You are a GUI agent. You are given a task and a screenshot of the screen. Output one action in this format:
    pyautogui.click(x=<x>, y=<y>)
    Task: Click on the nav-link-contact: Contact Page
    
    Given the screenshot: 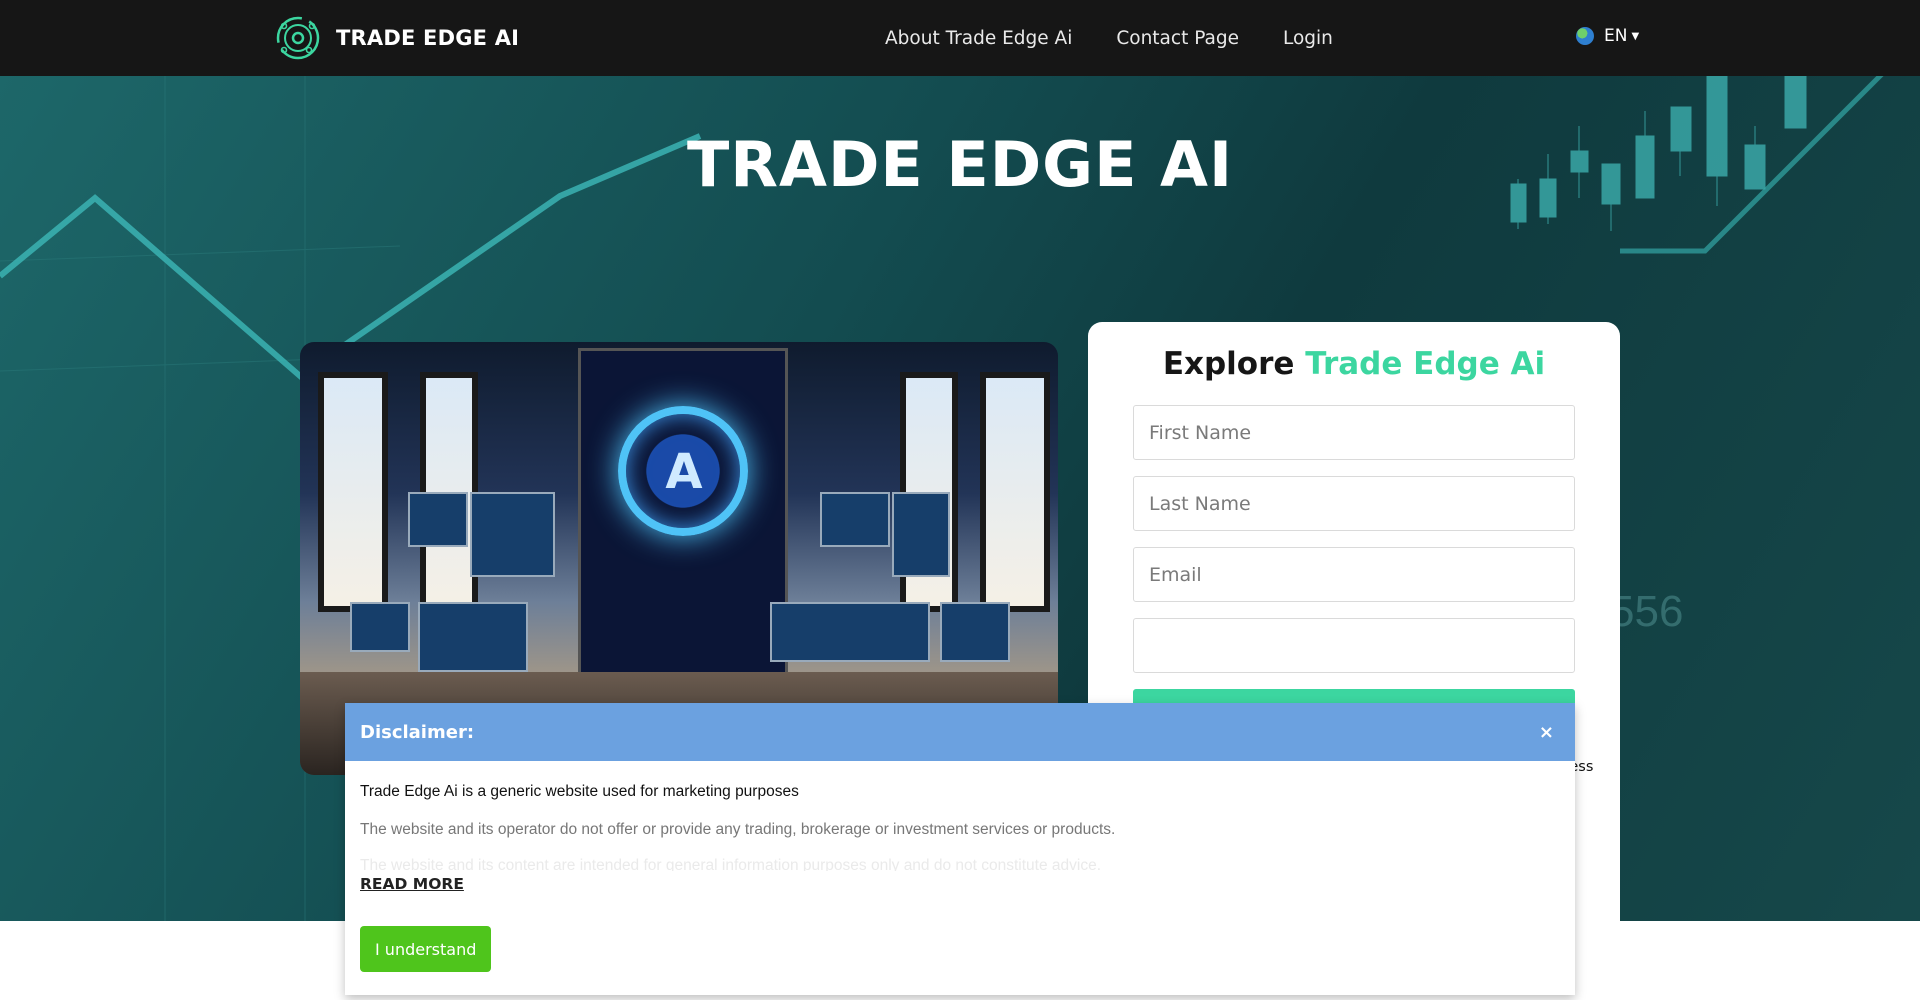 What is the action you would take?
    pyautogui.click(x=1177, y=38)
    